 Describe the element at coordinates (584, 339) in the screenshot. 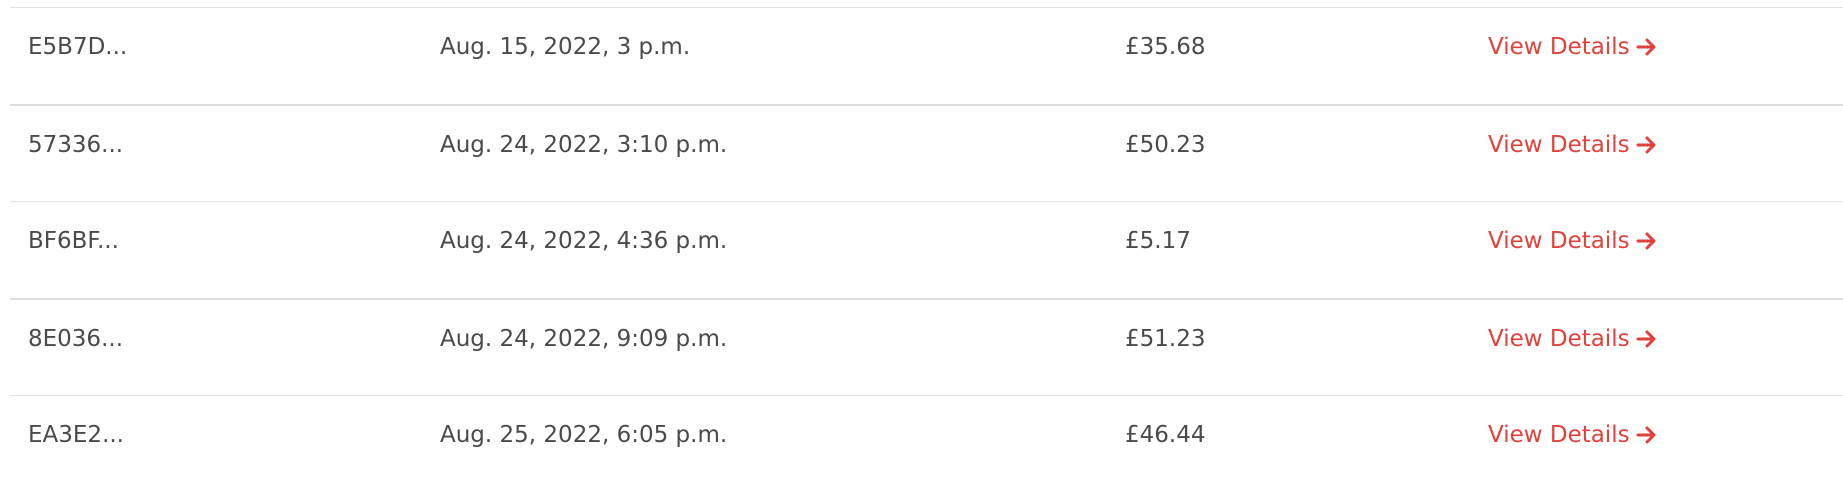

I see `order-date: Aug. 24, 2022, 9:09 p.m.` at that location.